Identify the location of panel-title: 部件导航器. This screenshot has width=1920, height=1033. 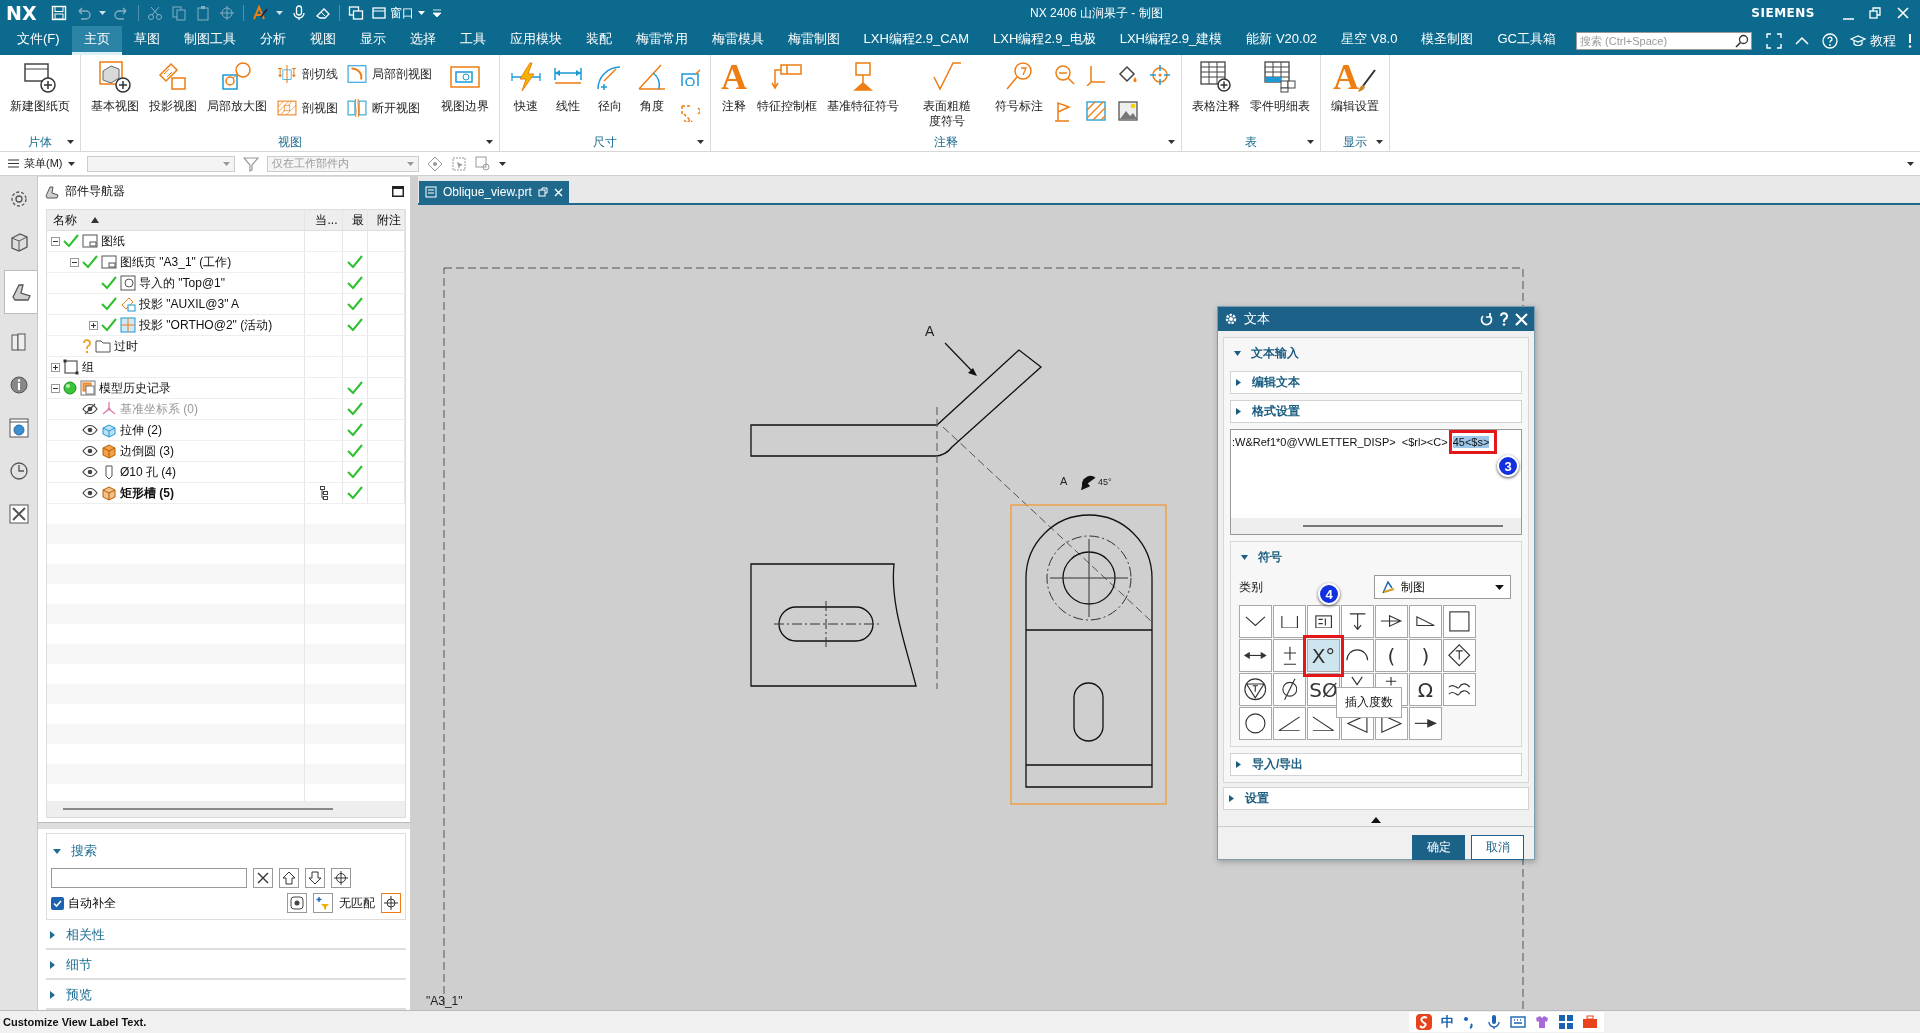
(95, 191).